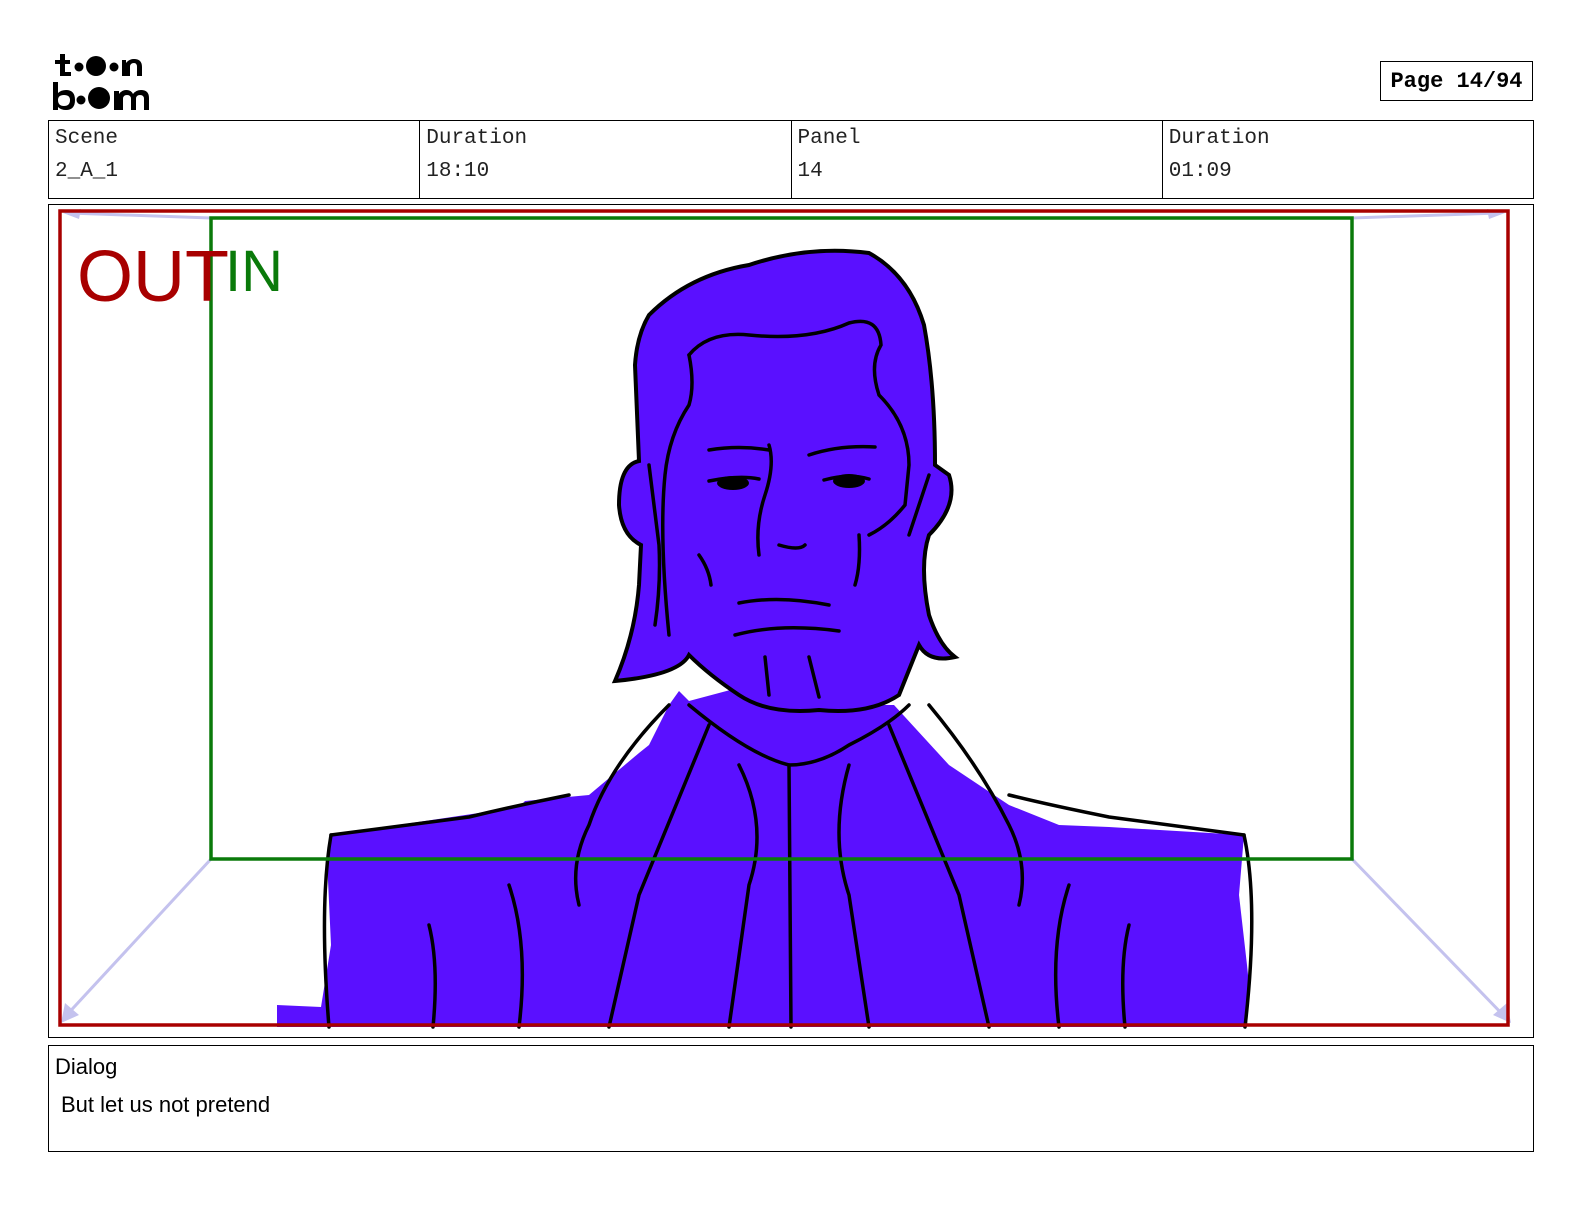  What do you see at coordinates (1348, 159) in the screenshot?
I see `panel-duration-cell: Duration 01:09` at bounding box center [1348, 159].